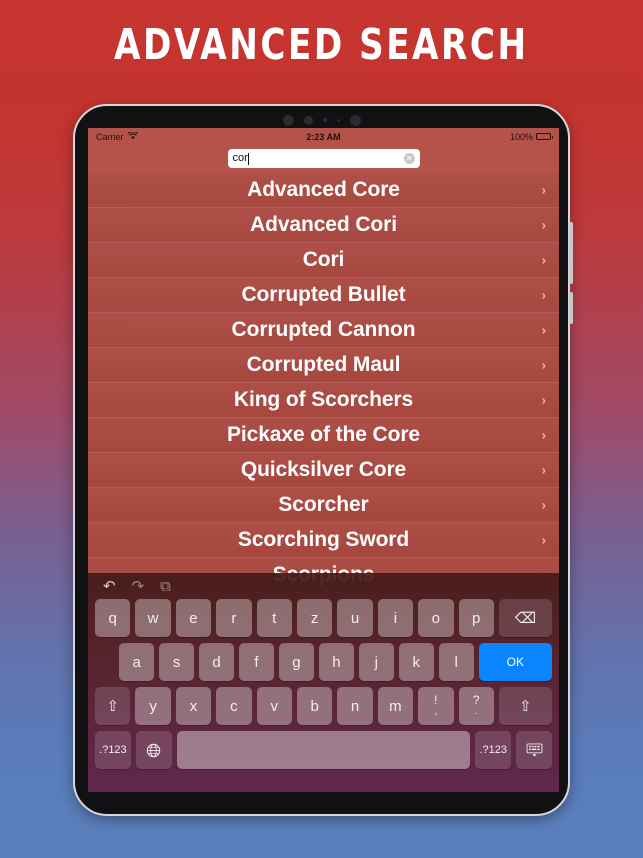  Describe the element at coordinates (376, 662) in the screenshot. I see `key-j: j` at that location.